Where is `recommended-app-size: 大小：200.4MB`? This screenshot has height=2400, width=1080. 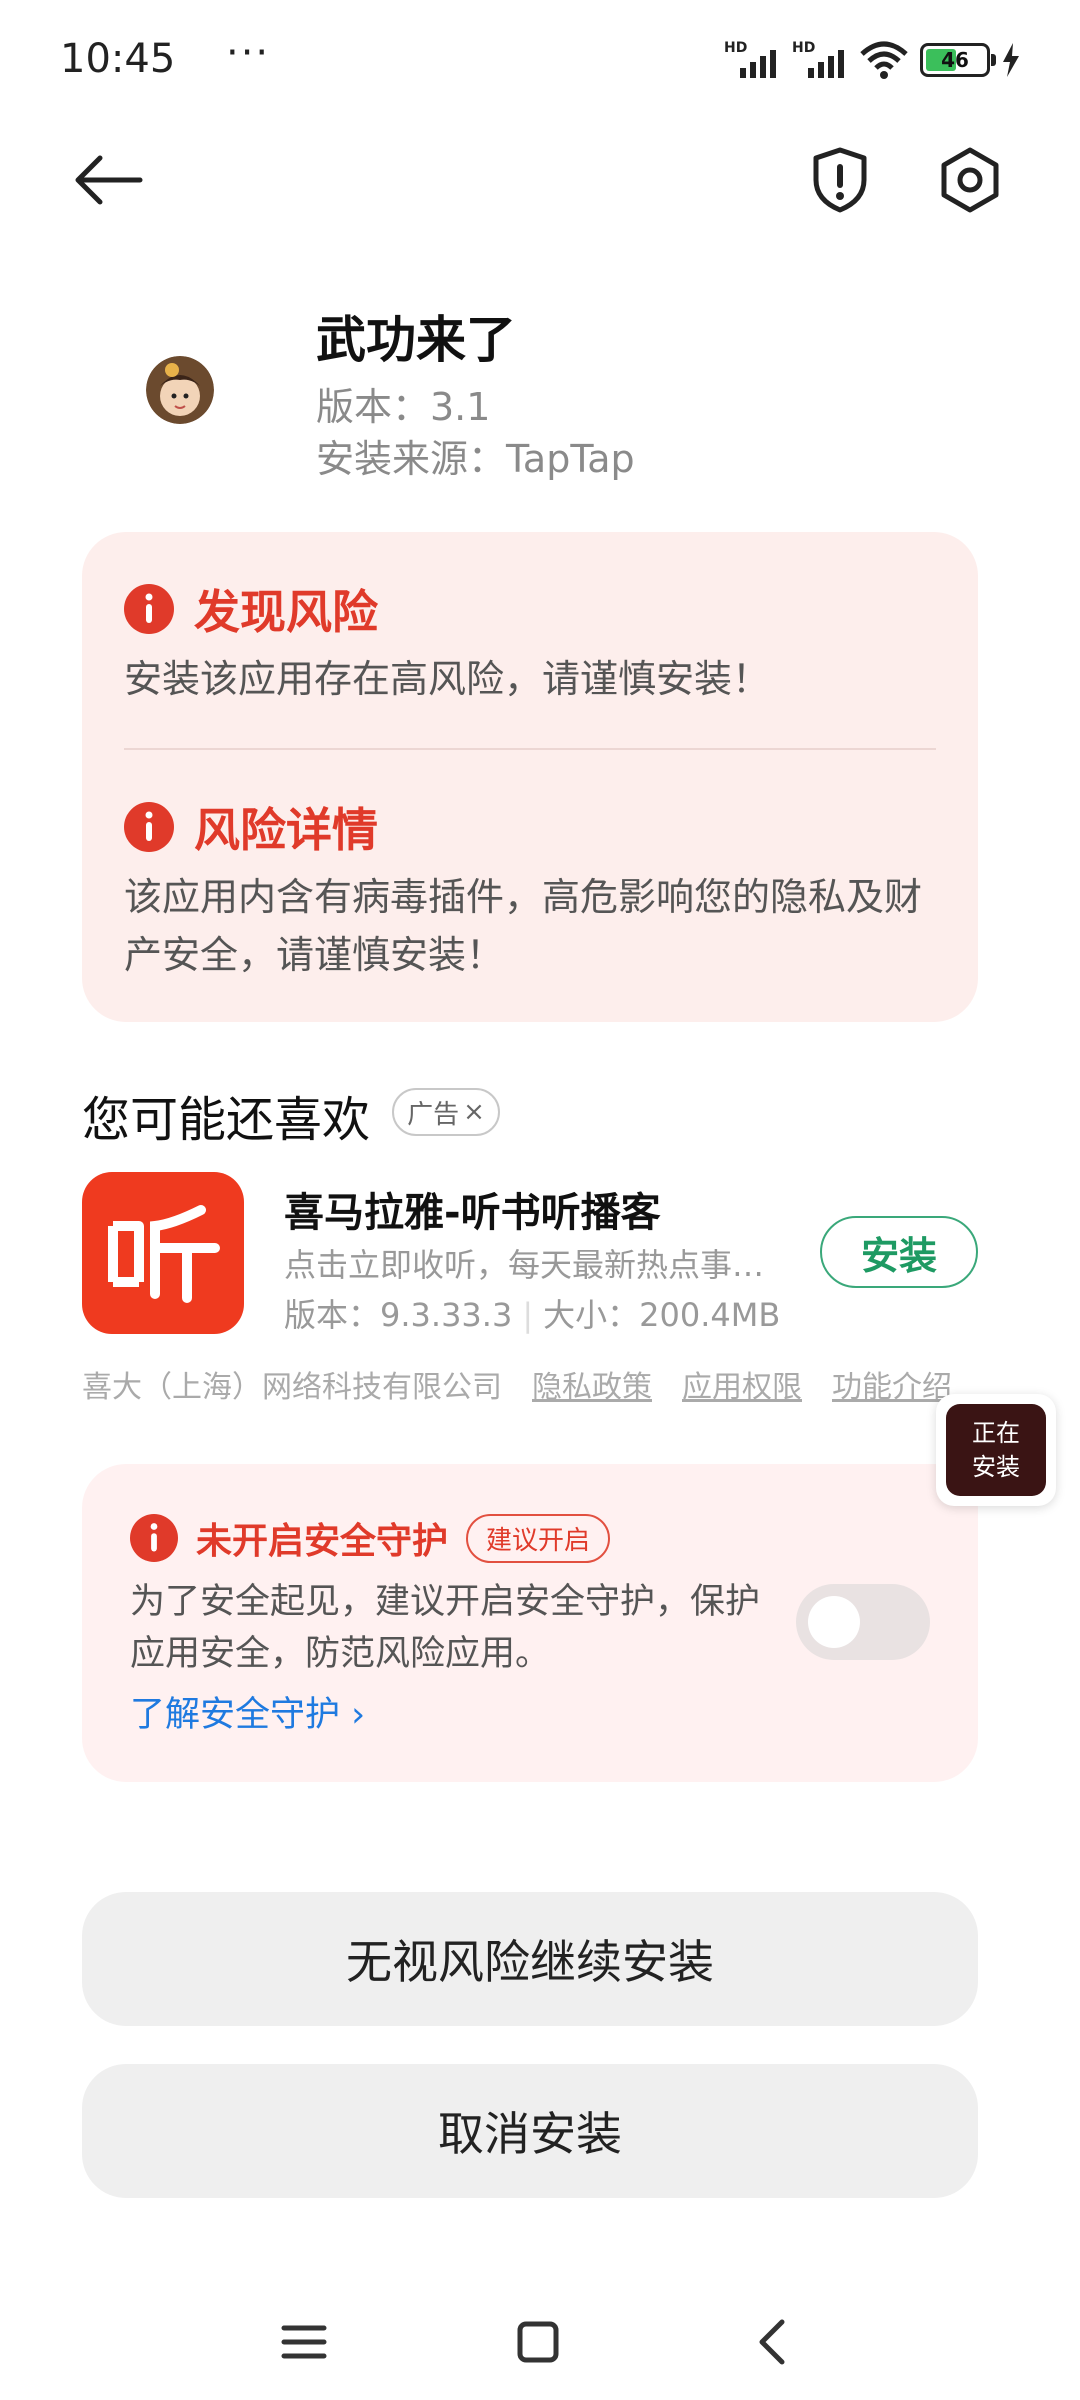
recommended-app-size: 大小：200.4MB is located at coordinates (662, 1315).